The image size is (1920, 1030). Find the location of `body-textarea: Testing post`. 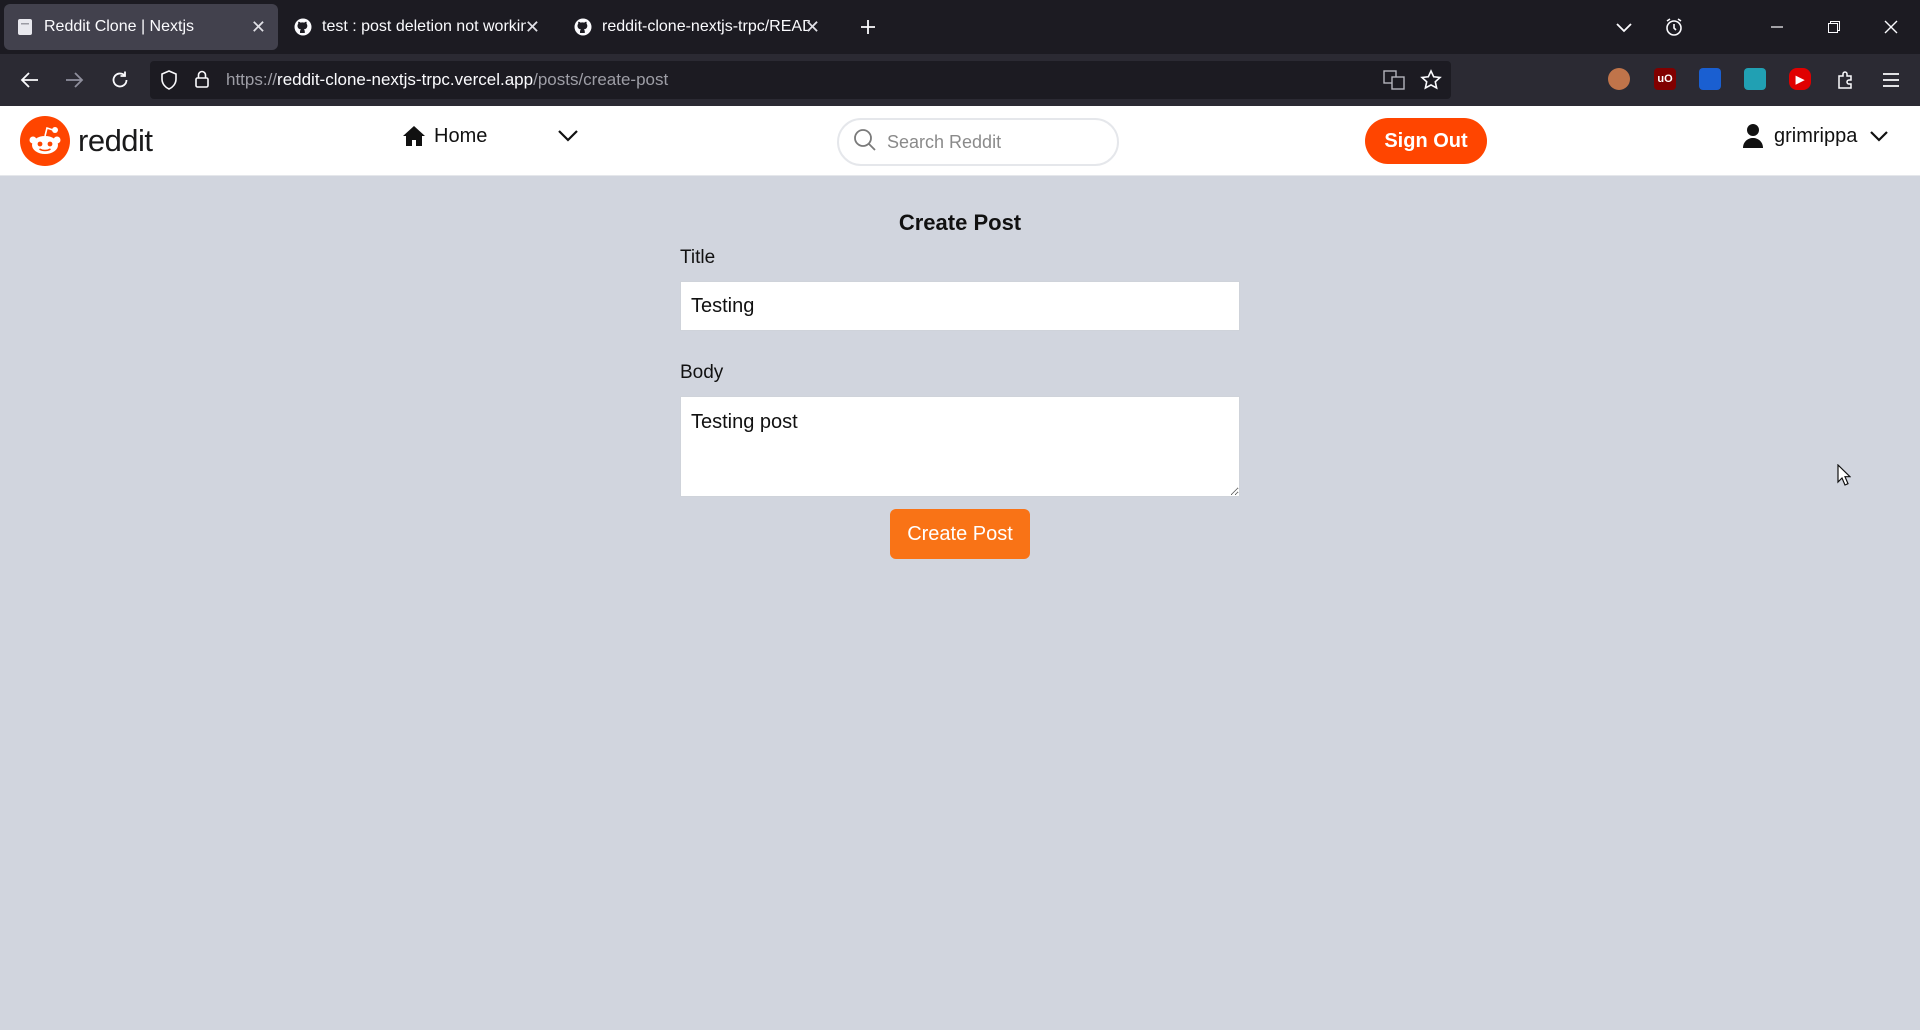

body-textarea: Testing post is located at coordinates (960, 446).